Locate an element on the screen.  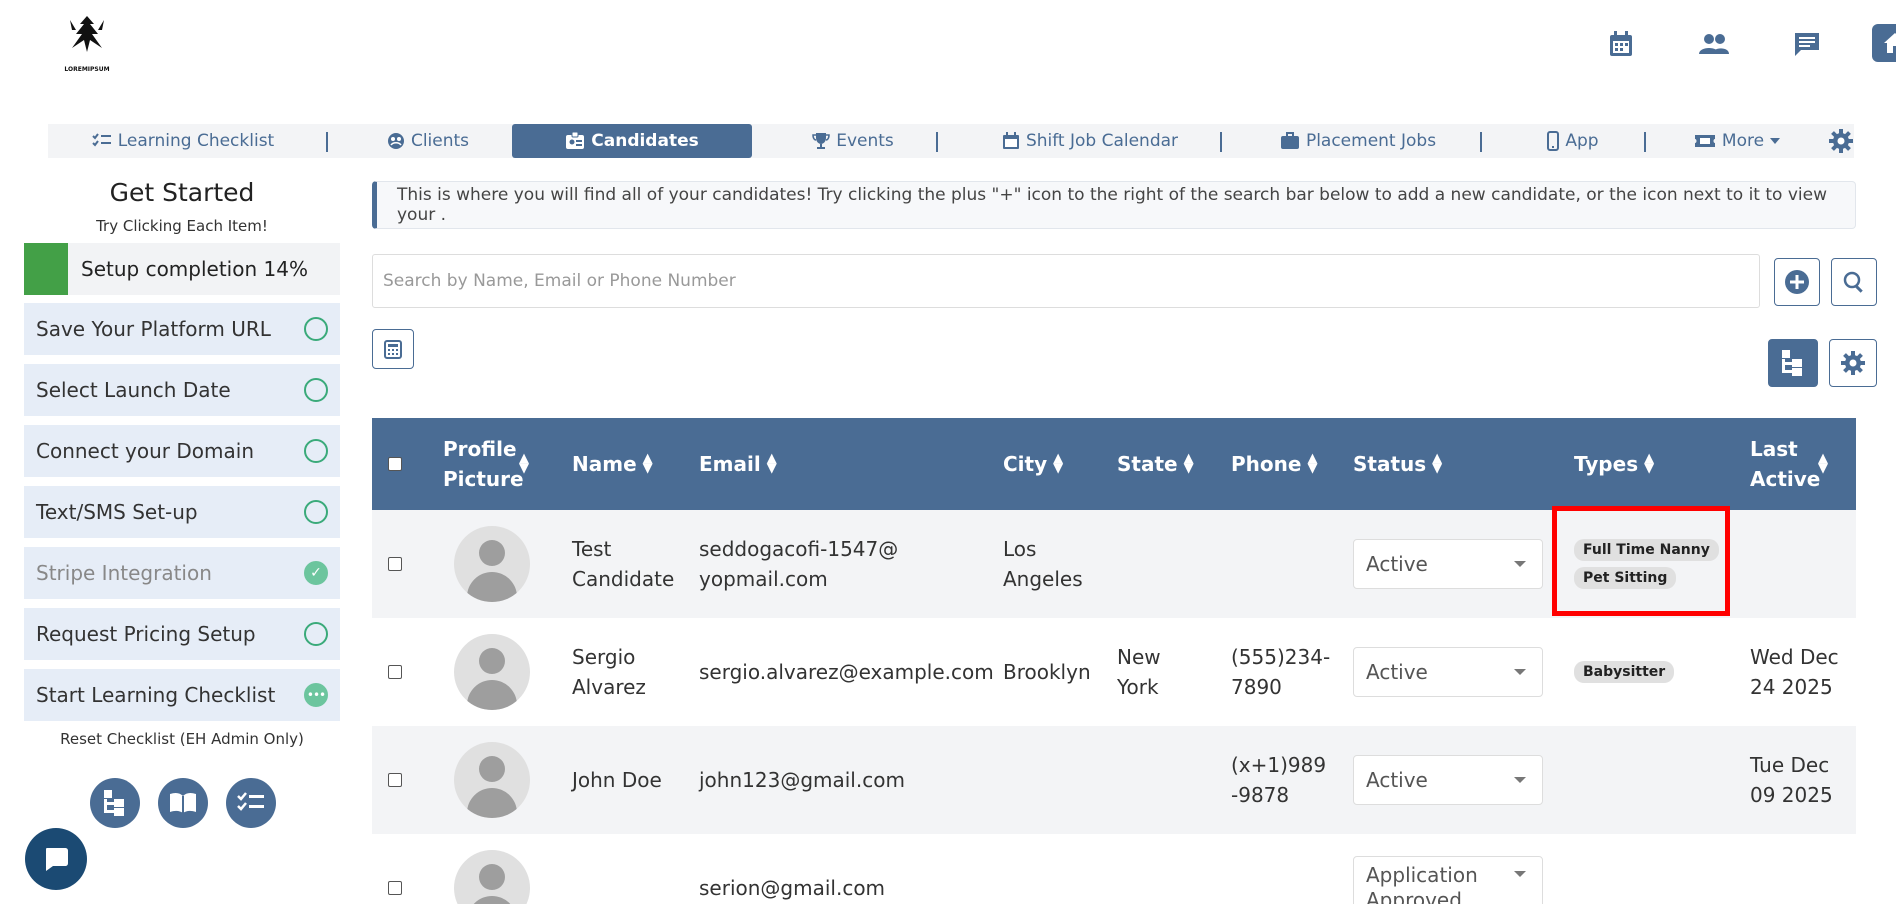
candidate-search-input is located at coordinates (1066, 281).